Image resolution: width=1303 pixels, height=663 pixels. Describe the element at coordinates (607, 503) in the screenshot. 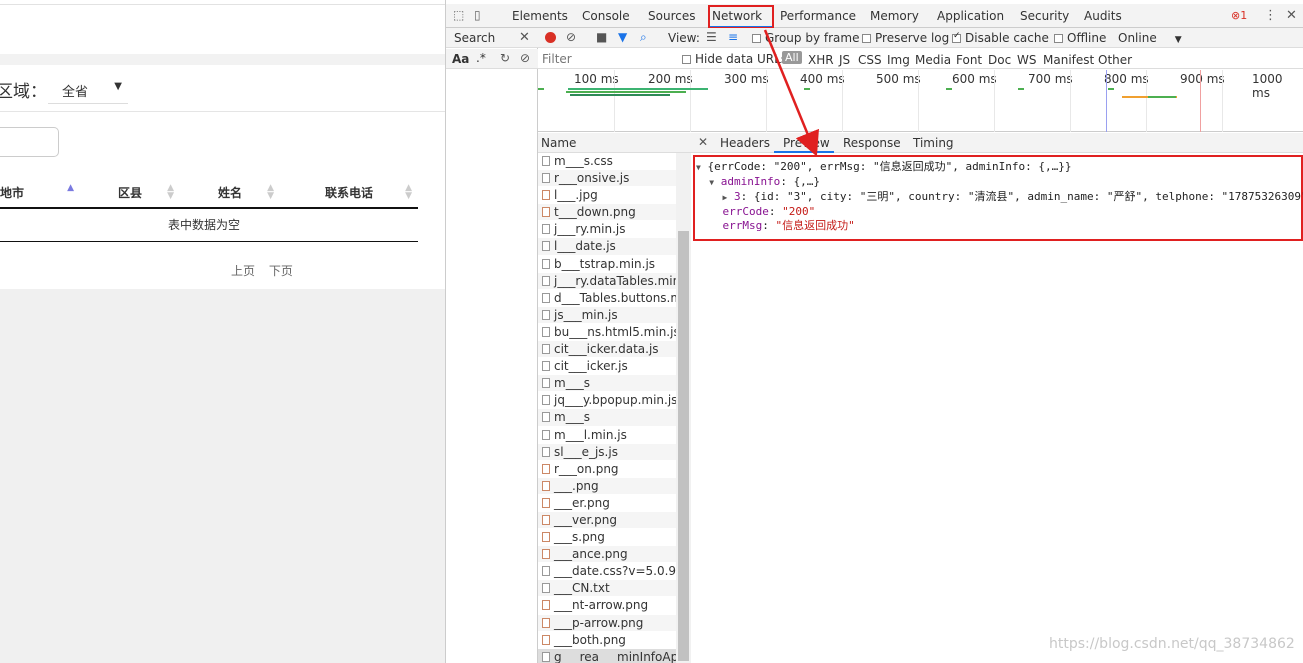

I see `request-row: ___er.png` at that location.